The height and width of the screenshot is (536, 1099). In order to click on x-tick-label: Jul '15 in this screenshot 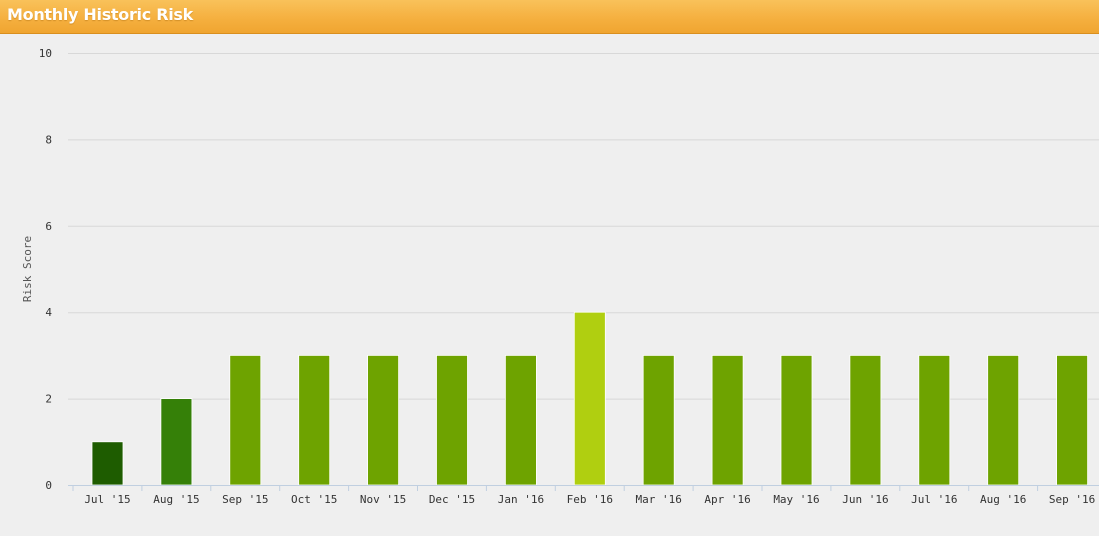, I will do `click(107, 499)`.